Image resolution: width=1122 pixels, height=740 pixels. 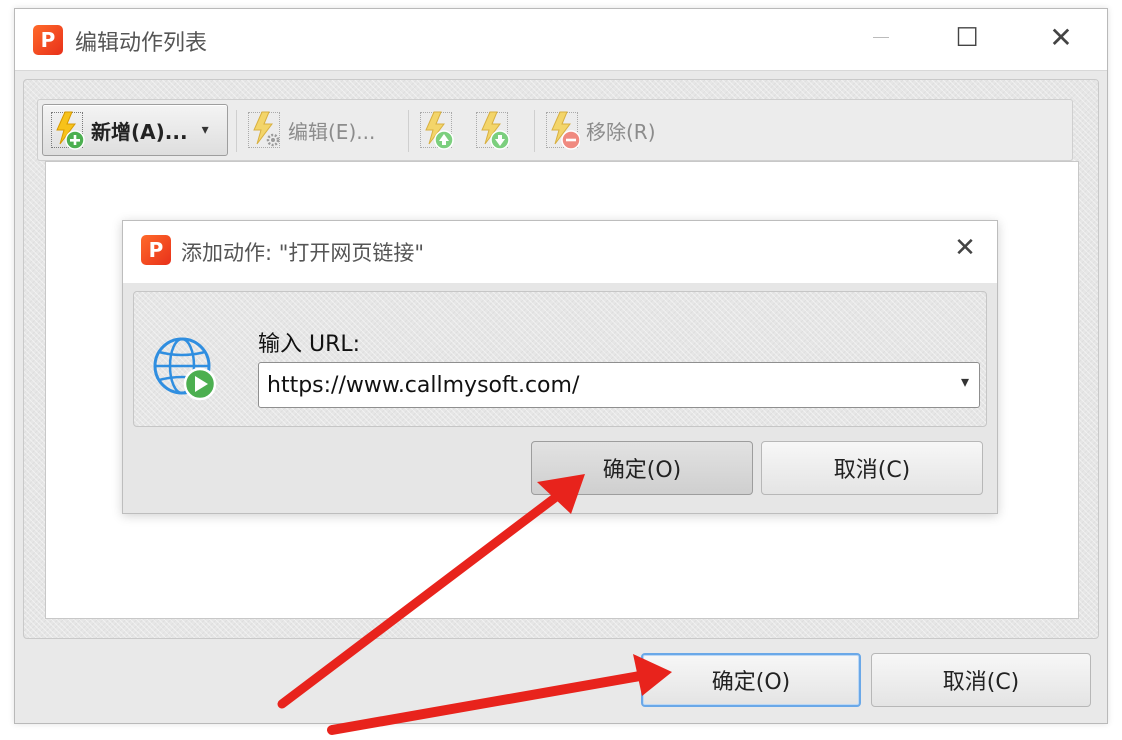 What do you see at coordinates (965, 250) in the screenshot?
I see `dialog-close-button: ✕` at bounding box center [965, 250].